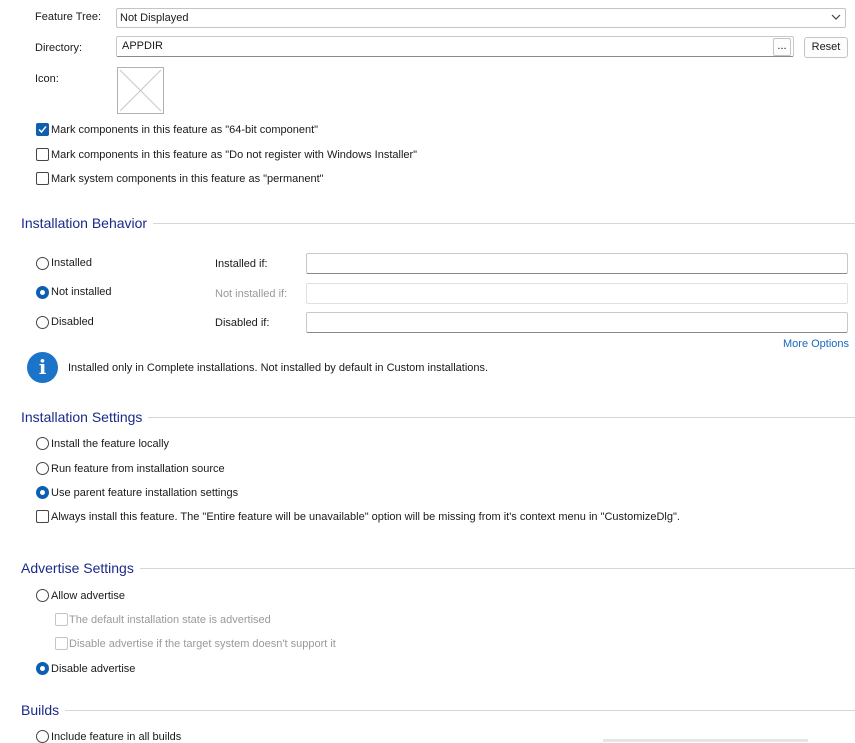  I want to click on always-install-checkbox, so click(42, 516).